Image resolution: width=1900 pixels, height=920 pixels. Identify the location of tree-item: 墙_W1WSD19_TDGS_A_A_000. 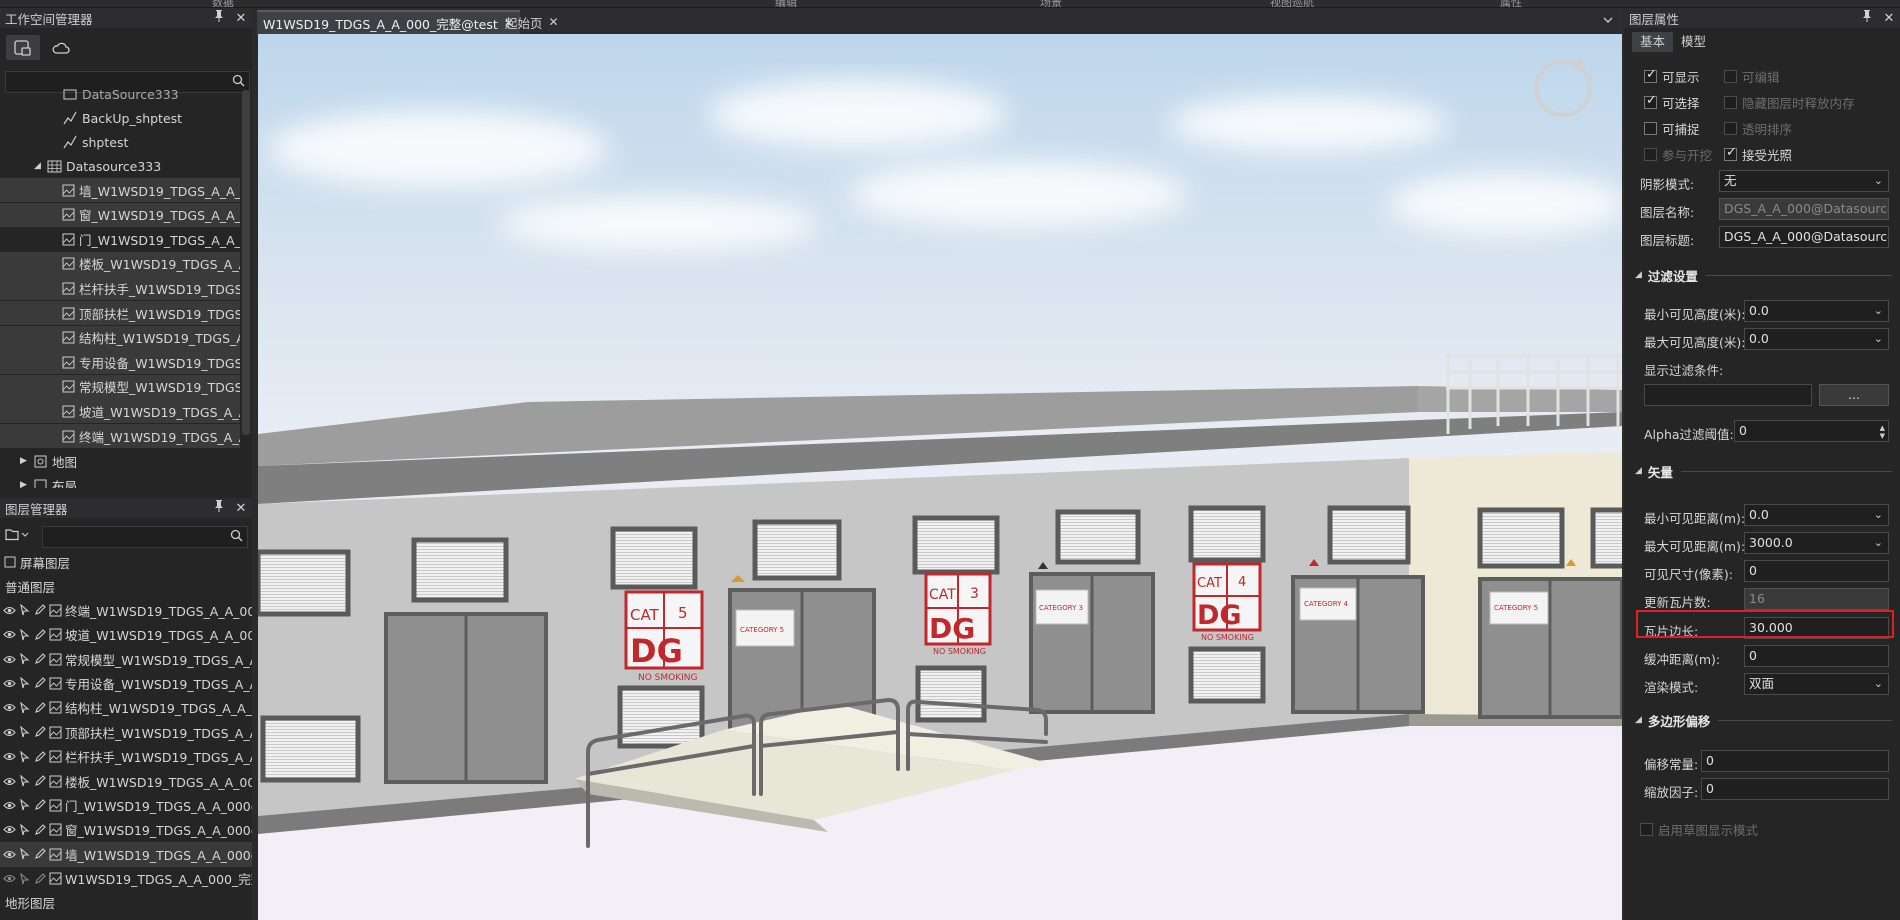
(120, 190).